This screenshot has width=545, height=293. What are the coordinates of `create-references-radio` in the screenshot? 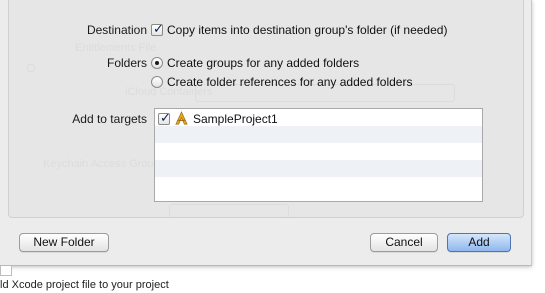 It's located at (157, 82).